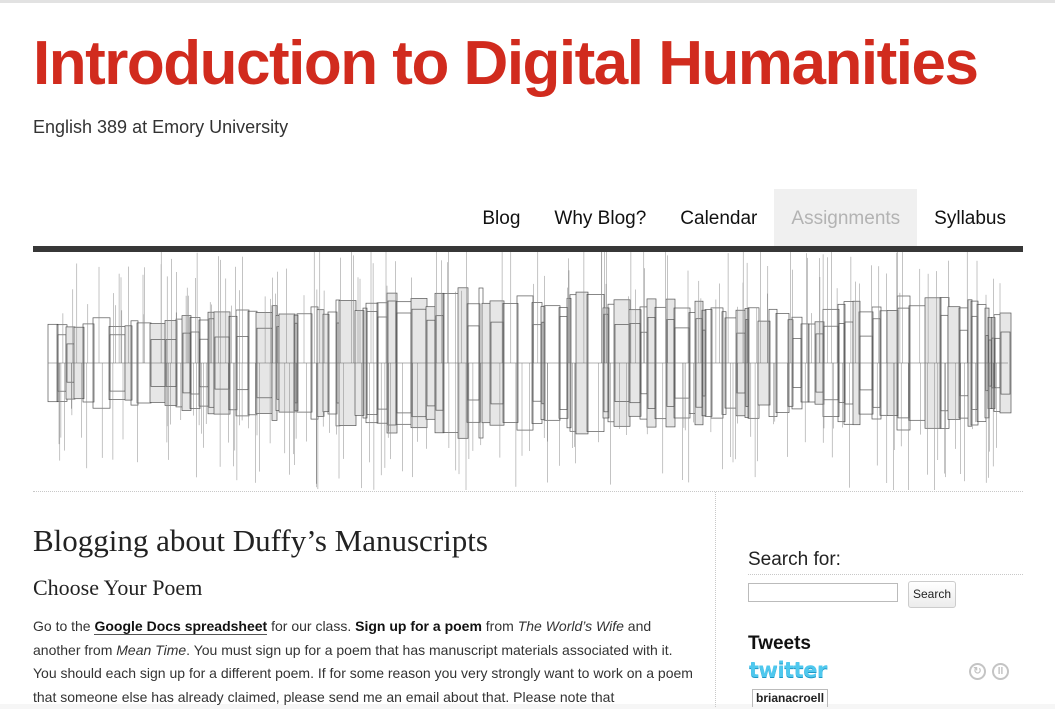 This screenshot has height=709, width=1055. Describe the element at coordinates (846, 217) in the screenshot. I see `nav-item-assignments: Assignments` at that location.